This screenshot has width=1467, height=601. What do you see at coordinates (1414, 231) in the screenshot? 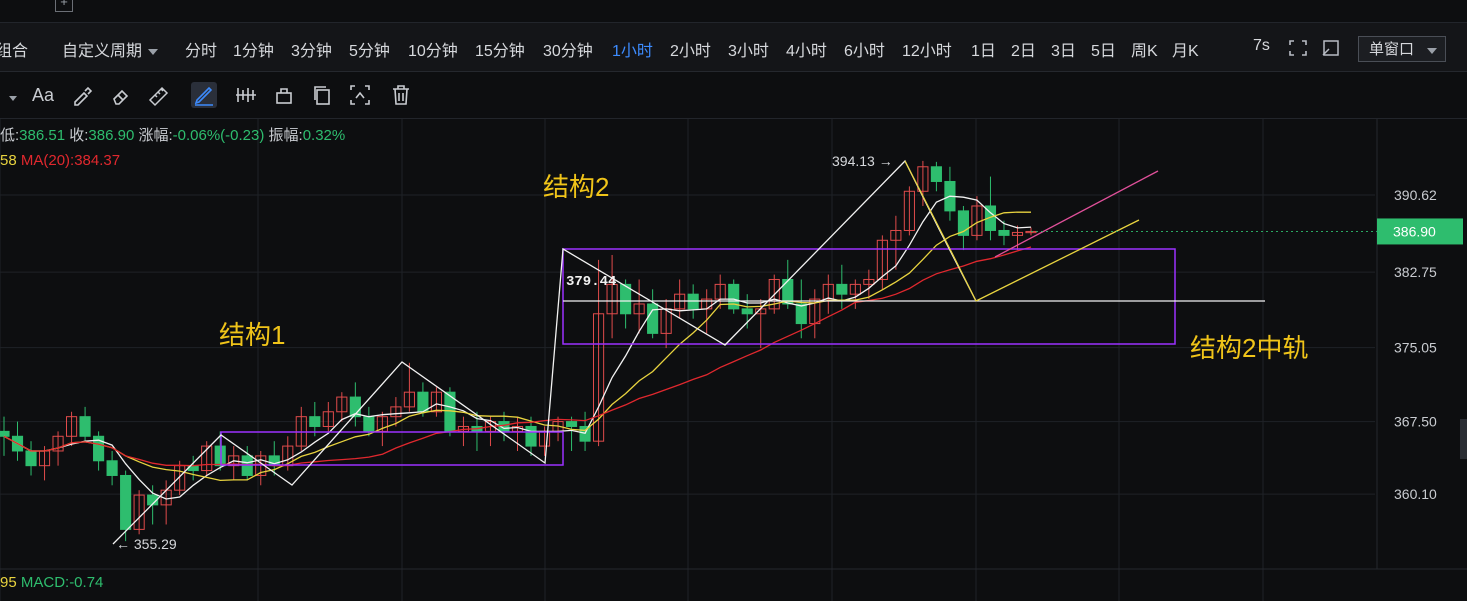
I see `current-price-label: 386.90` at bounding box center [1414, 231].